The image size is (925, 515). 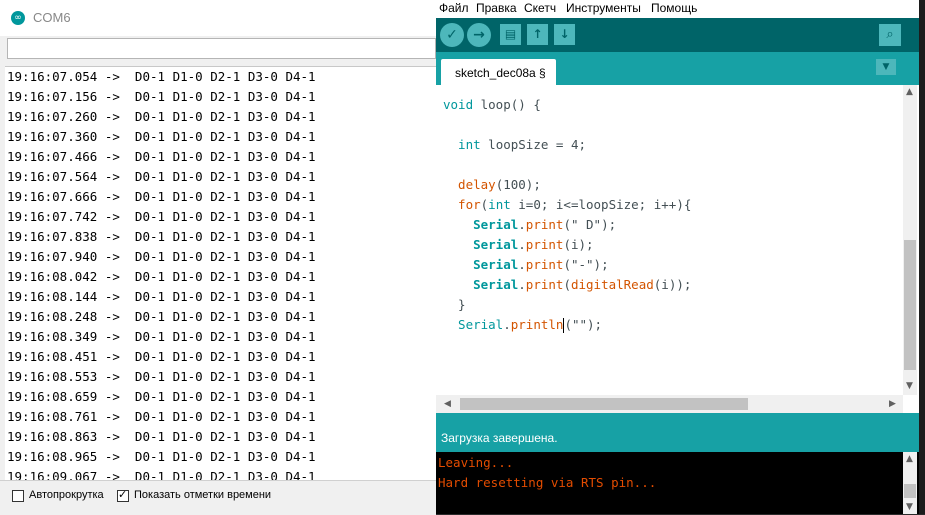 I want to click on serial-titlebar: ∞ COM6, so click(x=218, y=18).